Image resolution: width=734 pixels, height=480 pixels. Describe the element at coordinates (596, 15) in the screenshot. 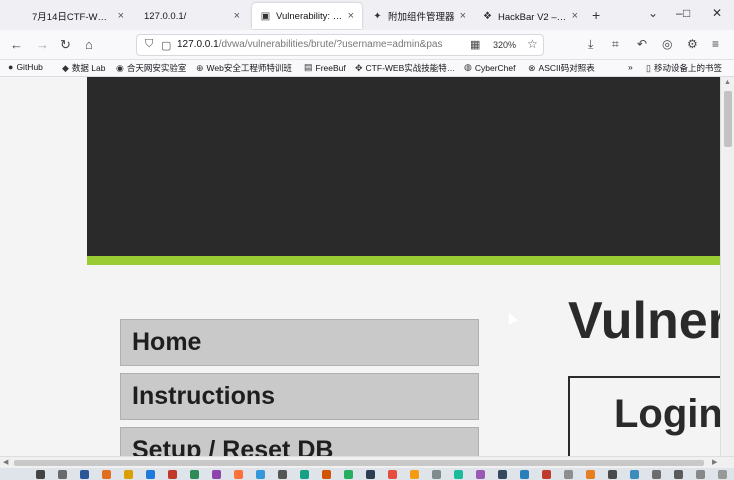

I see `new-tab-button: +` at that location.